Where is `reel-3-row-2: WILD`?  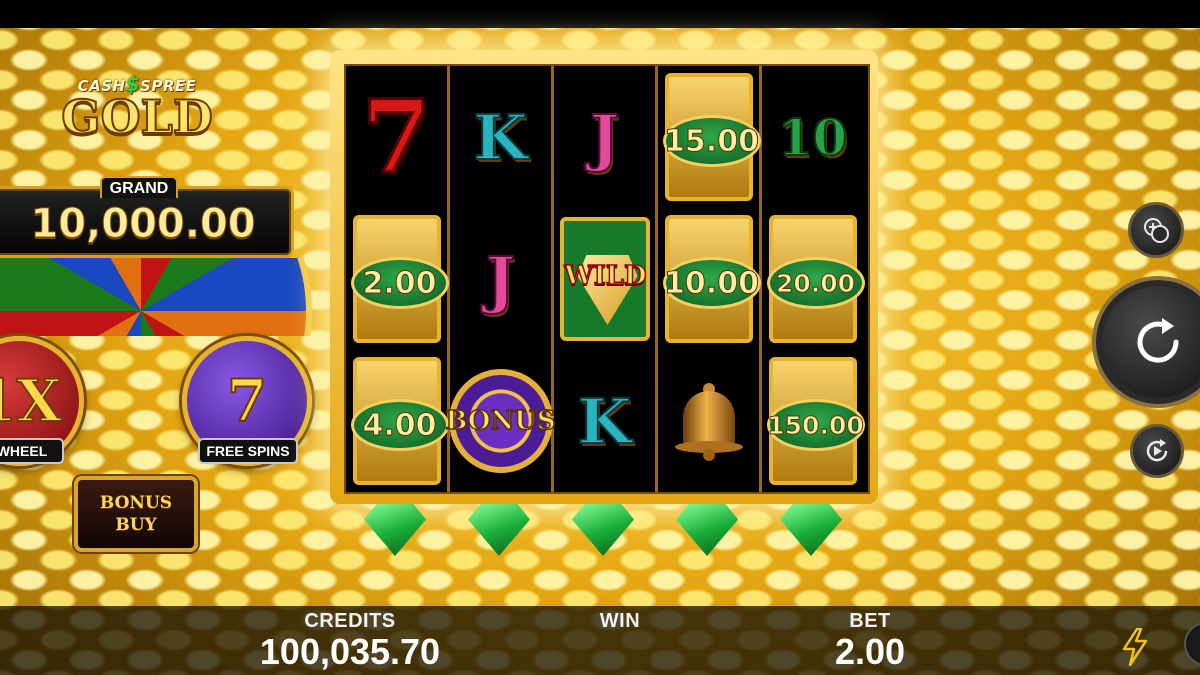 reel-3-row-2: WILD is located at coordinates (604, 279).